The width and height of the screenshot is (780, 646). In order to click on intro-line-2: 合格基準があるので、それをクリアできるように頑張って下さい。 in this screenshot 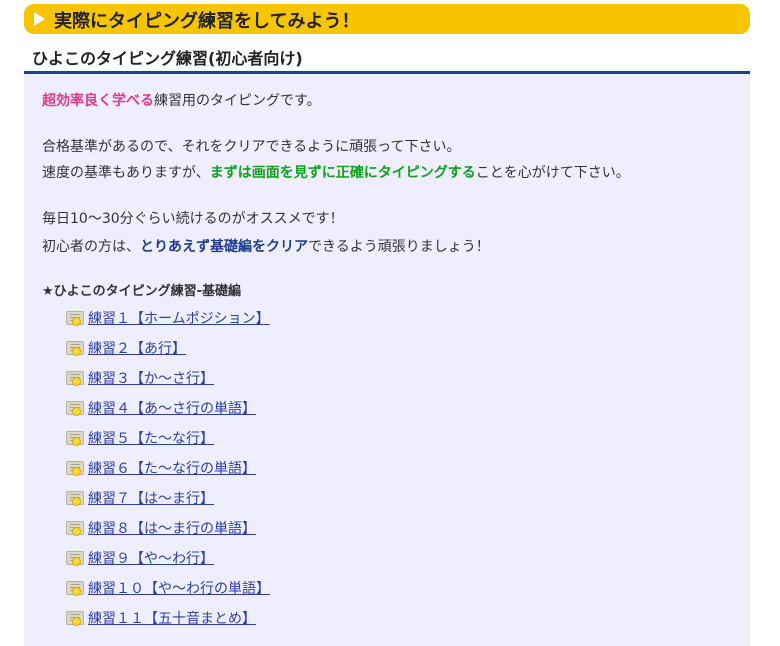, I will do `click(251, 147)`.